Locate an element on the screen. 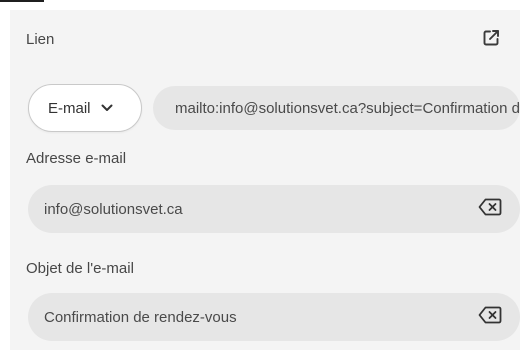  email-address-clear-button is located at coordinates (490, 209).